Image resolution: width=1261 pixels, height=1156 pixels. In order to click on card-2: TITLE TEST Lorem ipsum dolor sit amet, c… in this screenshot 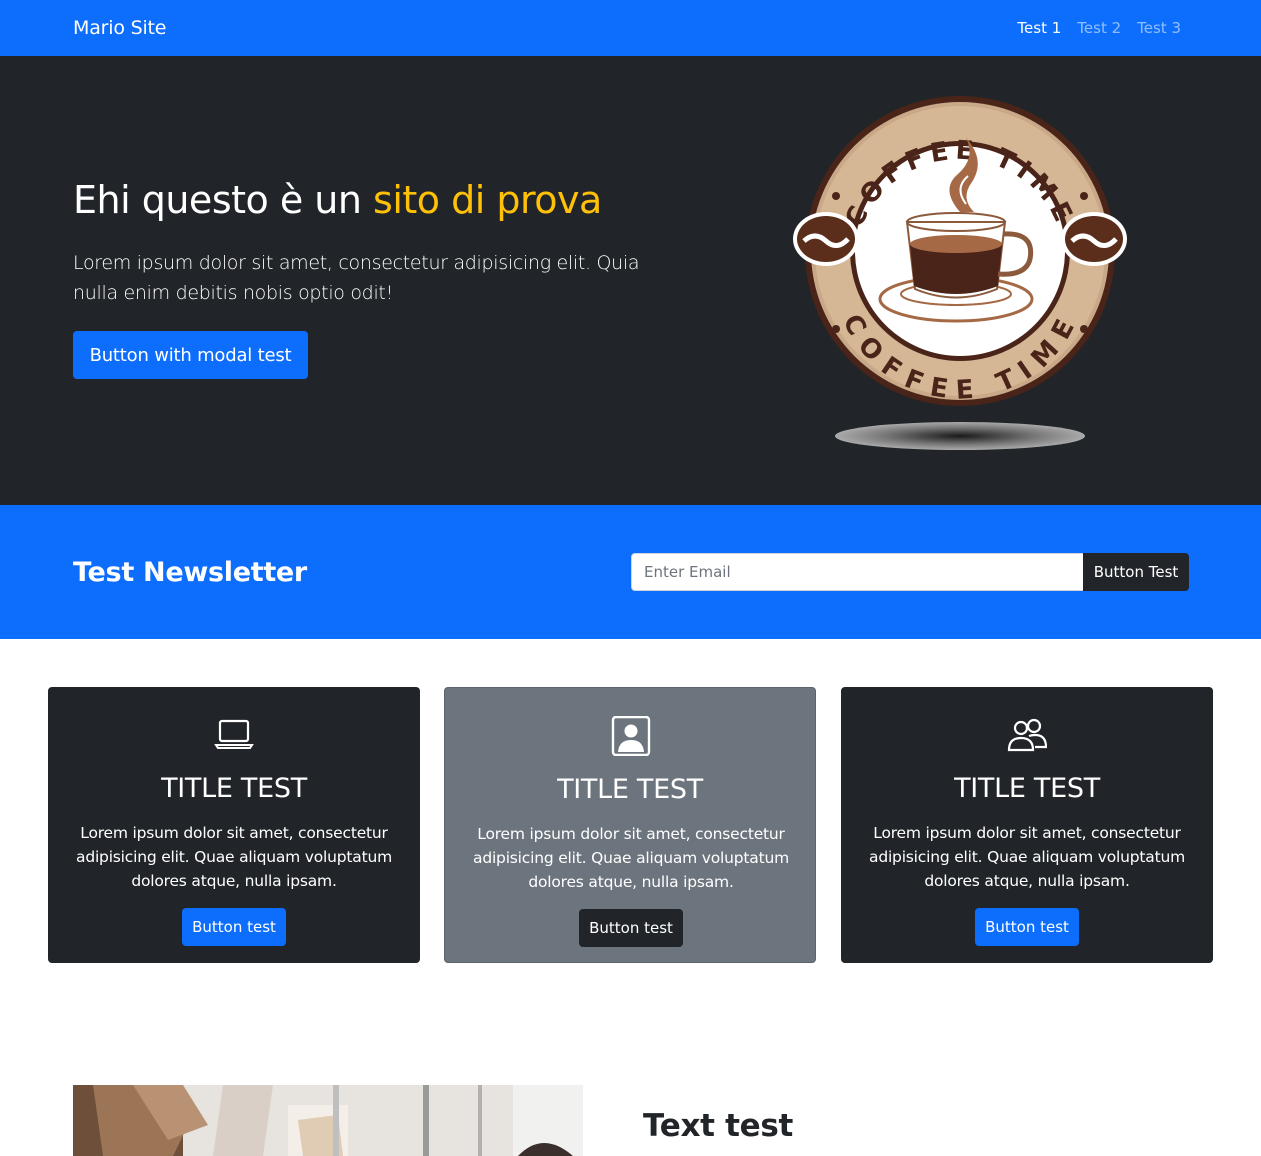, I will do `click(630, 825)`.